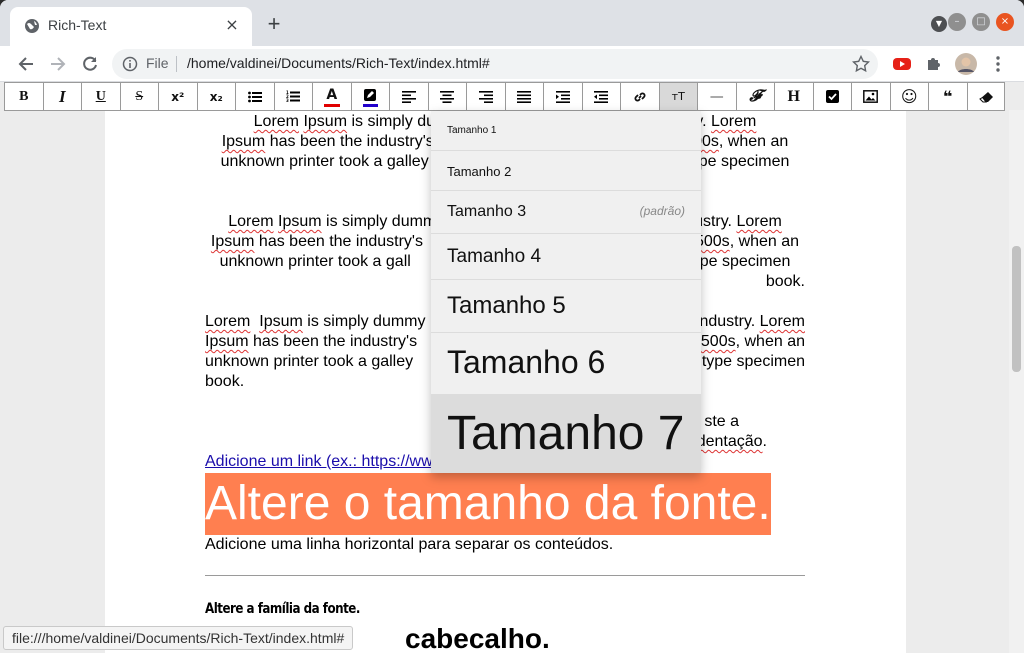 This screenshot has width=1024, height=653. I want to click on tab-close-icon: ×, so click(232, 25).